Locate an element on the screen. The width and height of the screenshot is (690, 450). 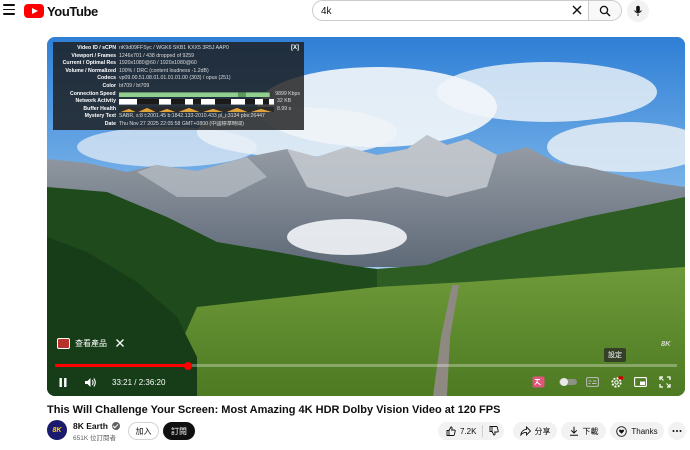
network-activity-graph is located at coordinates (196, 102).